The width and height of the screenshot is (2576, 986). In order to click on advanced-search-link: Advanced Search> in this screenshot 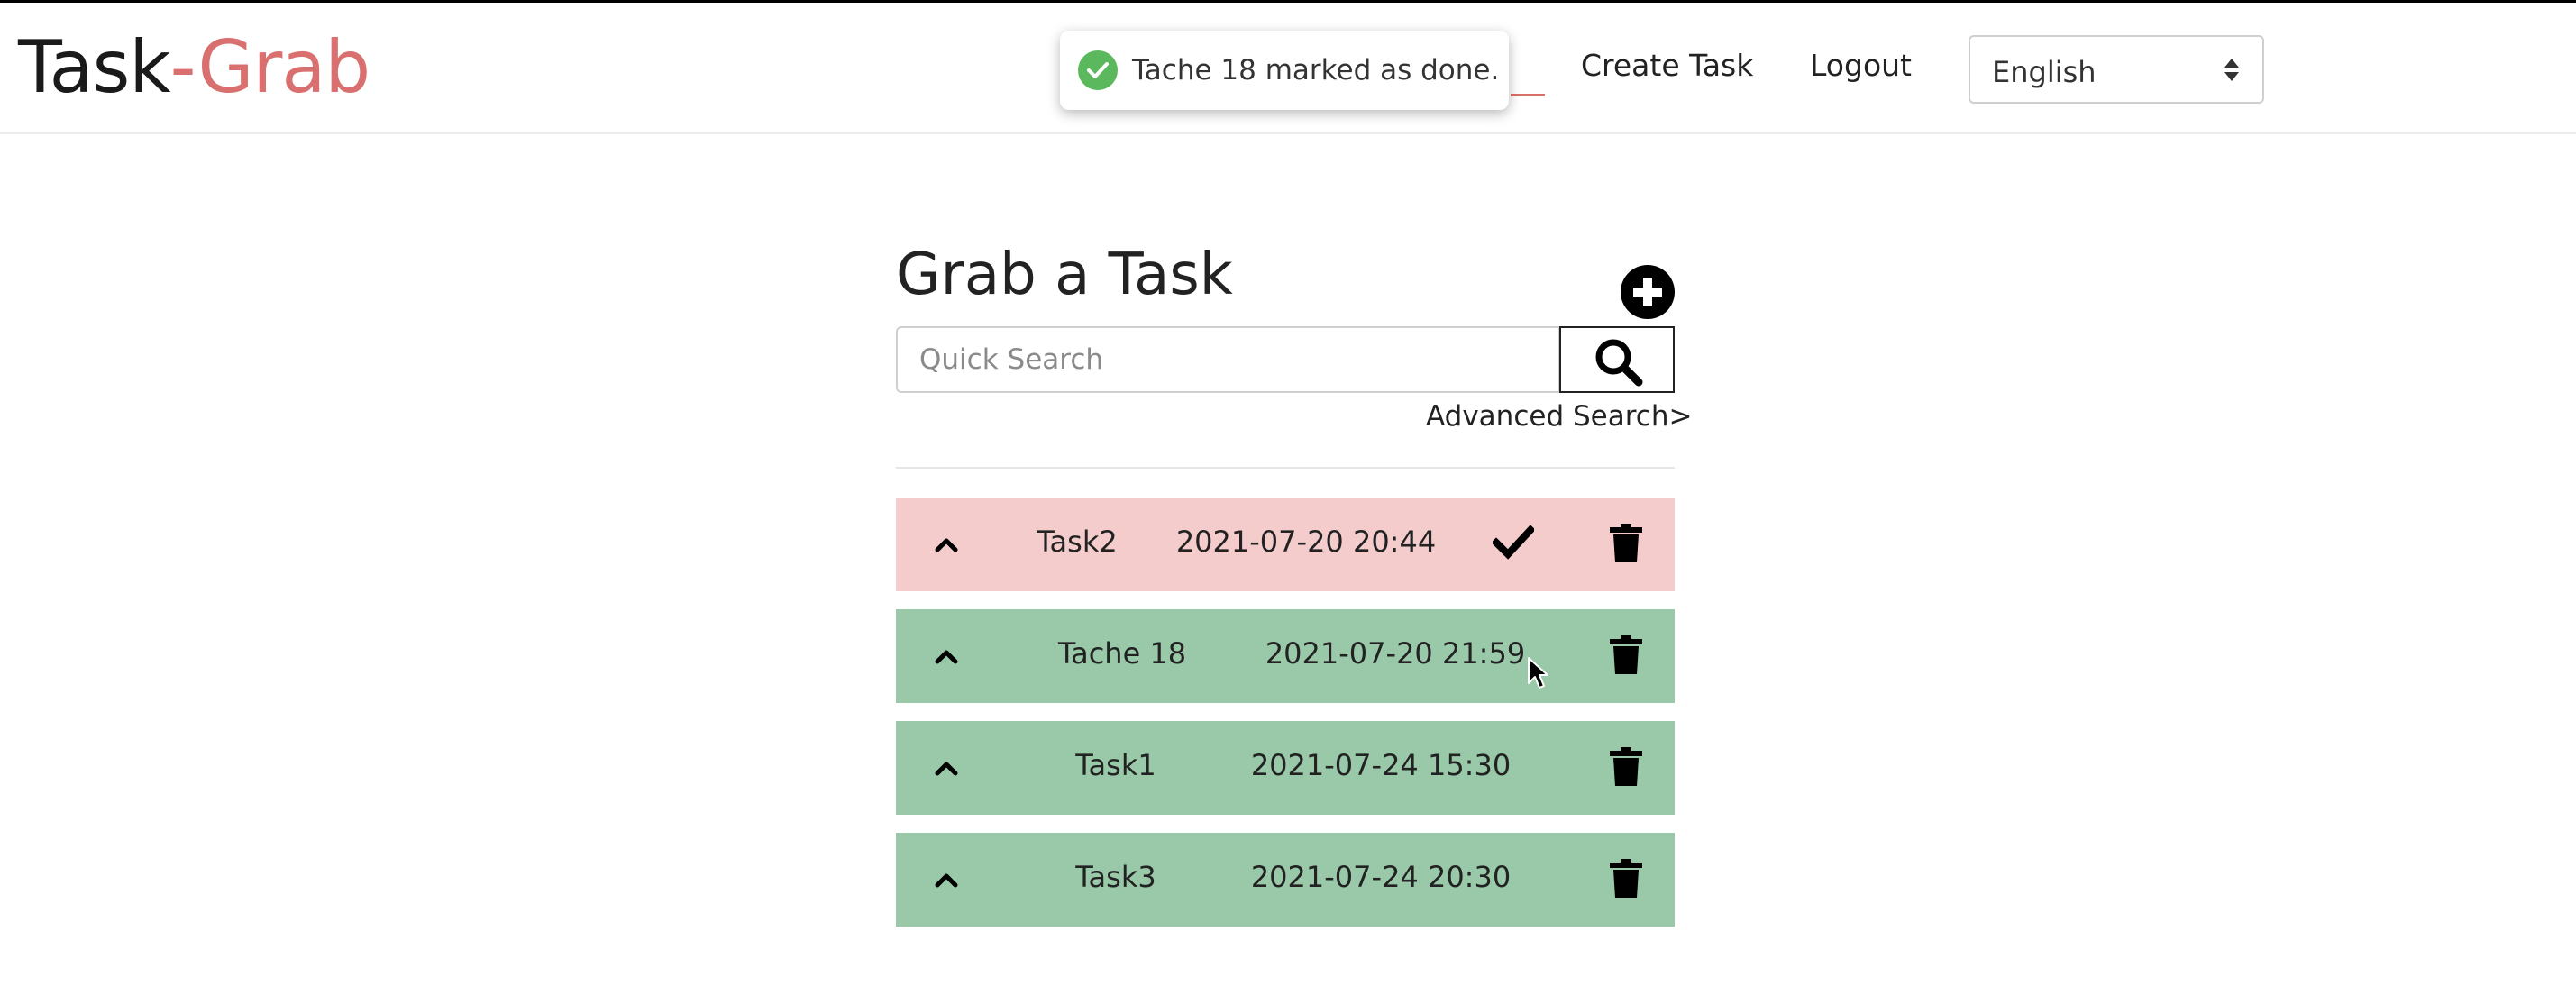, I will do `click(1559, 416)`.